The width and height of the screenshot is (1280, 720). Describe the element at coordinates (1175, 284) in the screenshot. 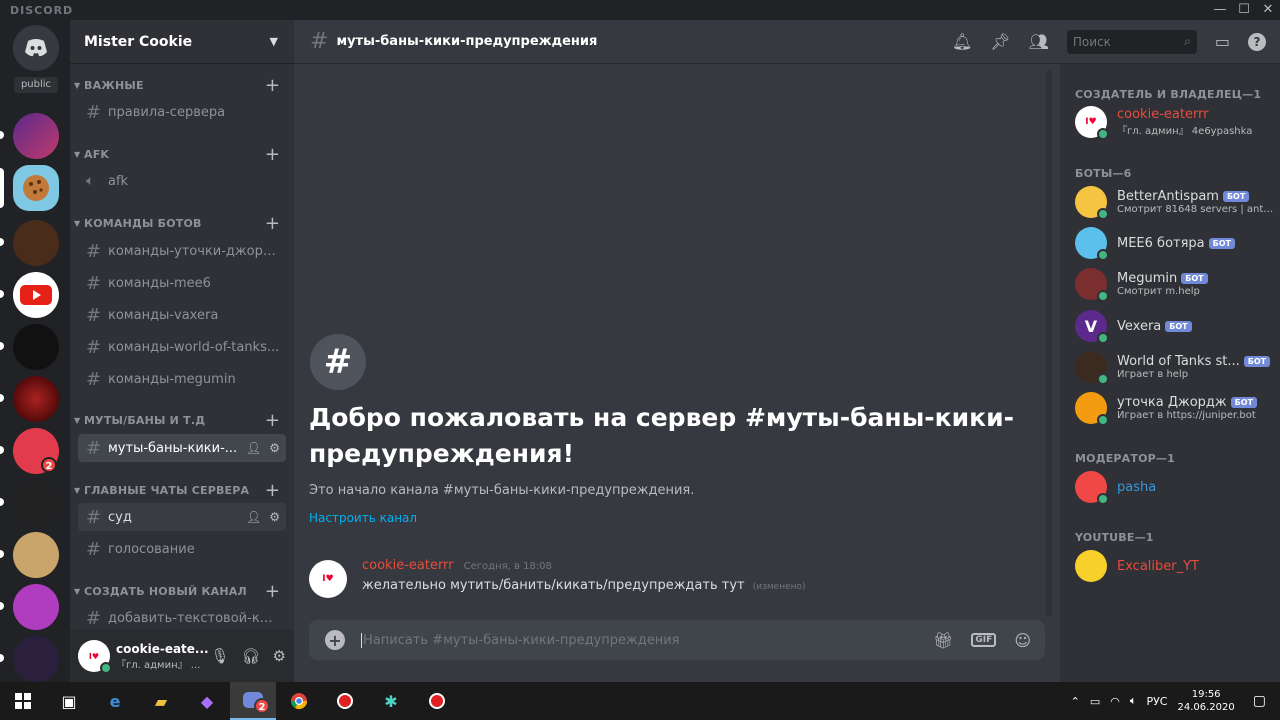

I see `member-item: Megumin БОТ Смотрит m.help` at that location.